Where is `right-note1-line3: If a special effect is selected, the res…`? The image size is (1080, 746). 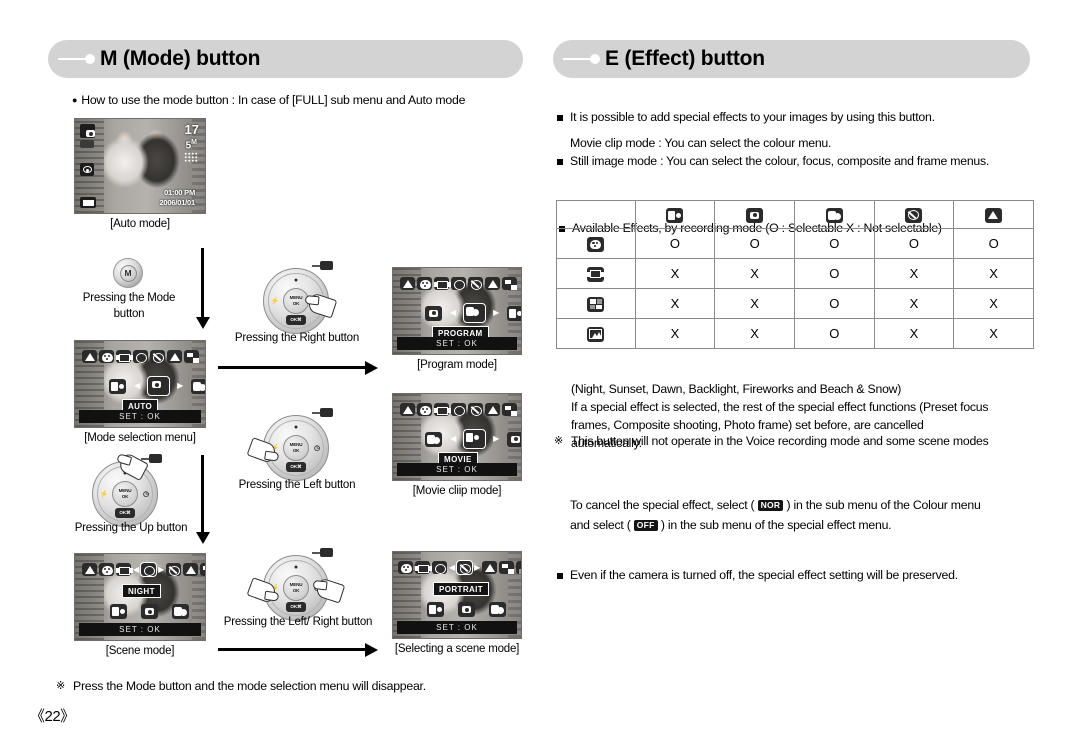
right-note1-line3: If a special effect is selected, the res… is located at coordinates (780, 407).